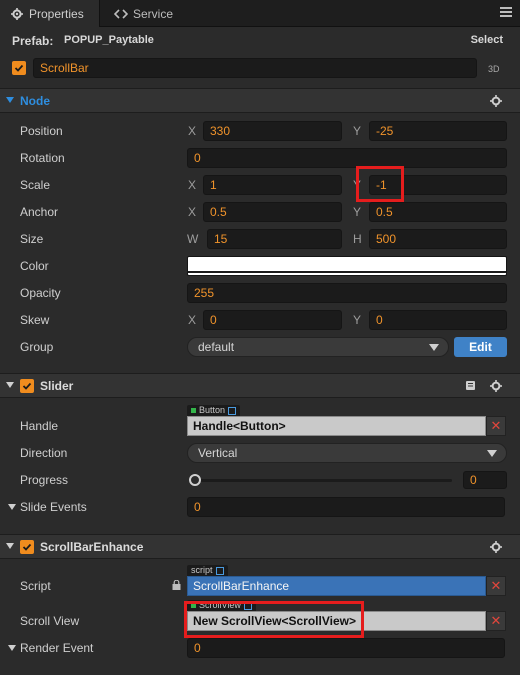 This screenshot has width=520, height=675. I want to click on size-h-label: H, so click(357, 239).